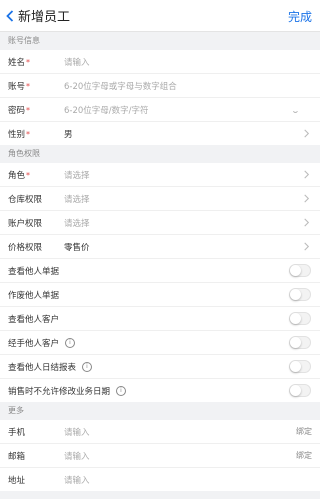  Describe the element at coordinates (192, 480) in the screenshot. I see `address-input: 请输入` at that location.